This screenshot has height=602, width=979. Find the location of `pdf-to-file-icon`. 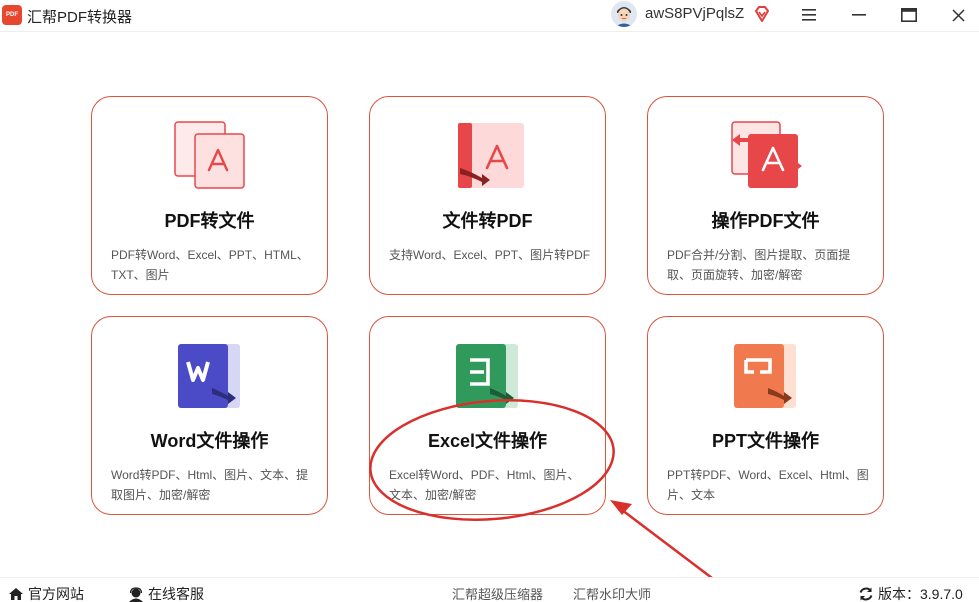

pdf-to-file-icon is located at coordinates (210, 156).